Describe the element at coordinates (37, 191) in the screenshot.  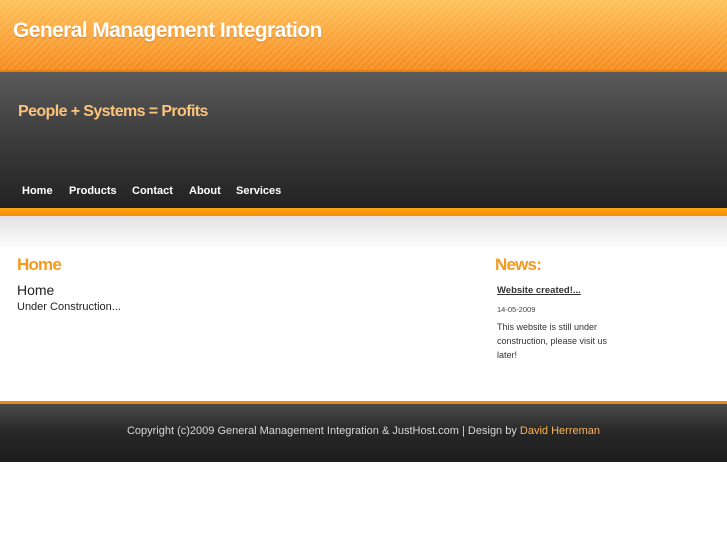
I see `nav-item-home: Home` at that location.